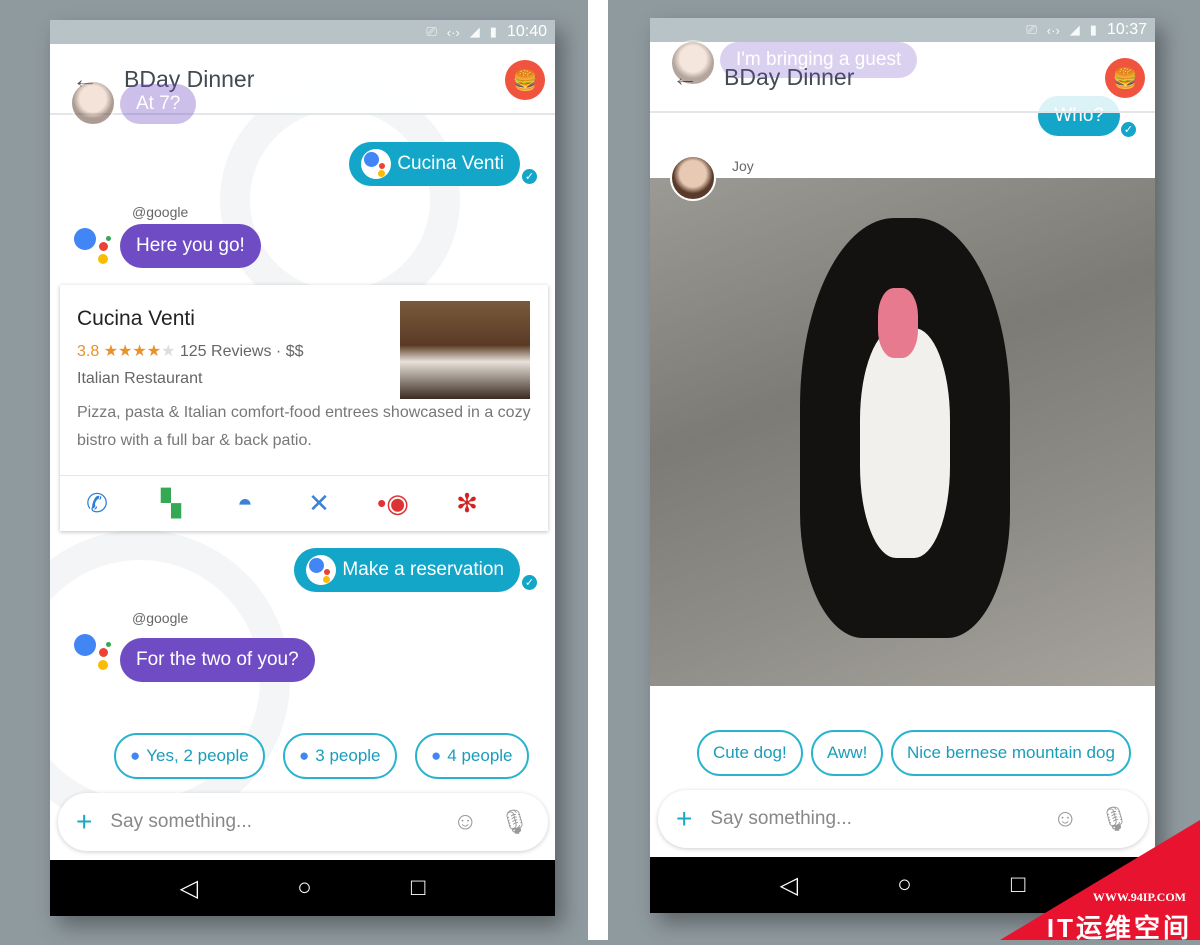 The height and width of the screenshot is (945, 1200). What do you see at coordinates (132, 351) in the screenshot?
I see `star-rating-icon: ★★★★` at bounding box center [132, 351].